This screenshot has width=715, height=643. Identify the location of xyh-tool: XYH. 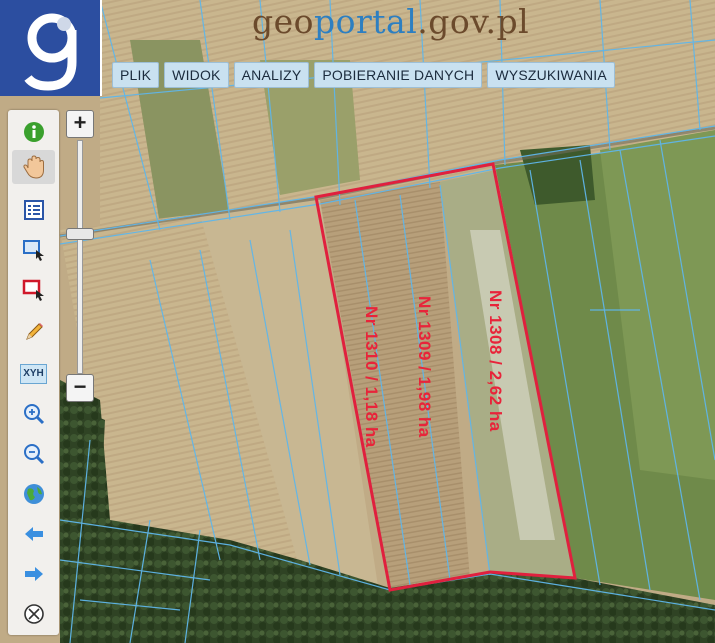
(33, 373).